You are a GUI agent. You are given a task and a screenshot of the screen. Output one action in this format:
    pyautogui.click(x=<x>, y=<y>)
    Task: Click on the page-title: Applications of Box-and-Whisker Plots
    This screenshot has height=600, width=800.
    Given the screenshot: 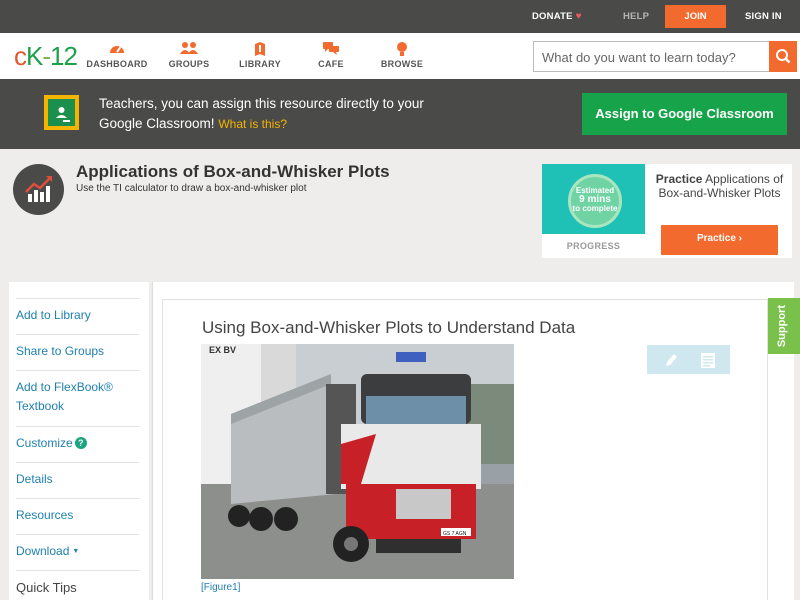 What is the action you would take?
    pyautogui.click(x=233, y=171)
    